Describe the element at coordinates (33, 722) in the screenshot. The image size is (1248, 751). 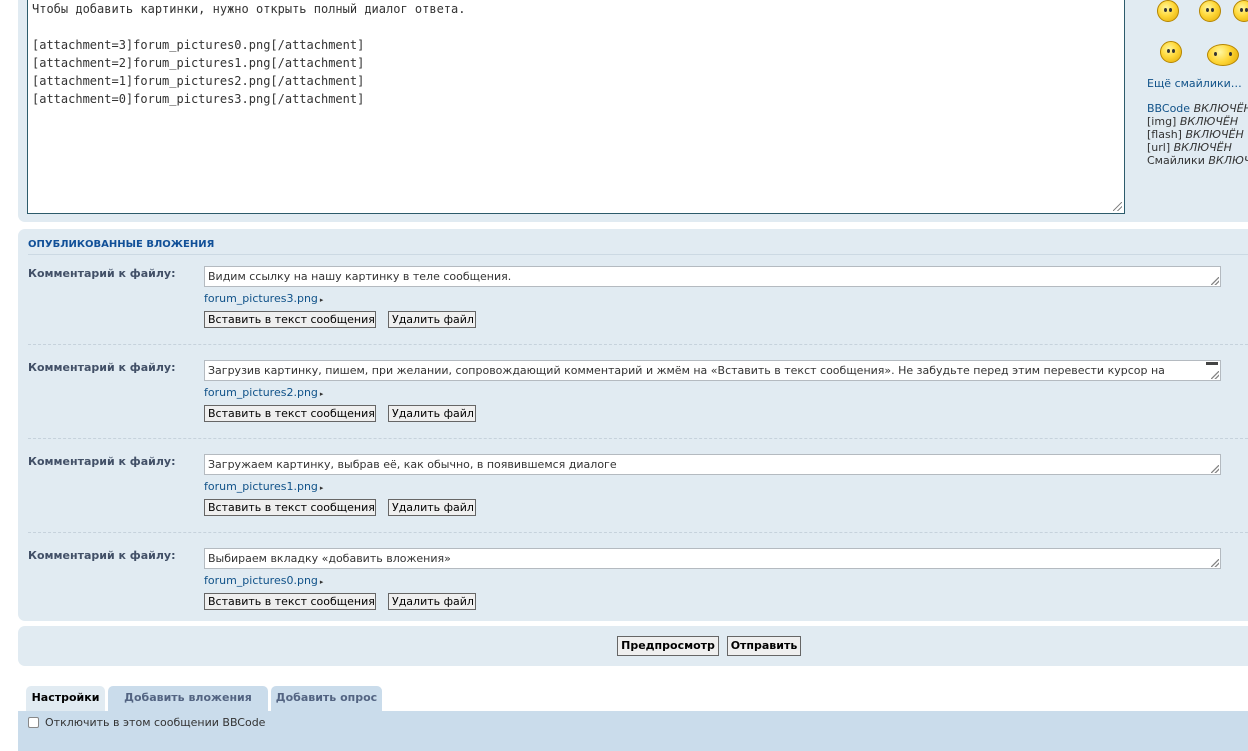
I see `disable-bbcode-checkbox` at that location.